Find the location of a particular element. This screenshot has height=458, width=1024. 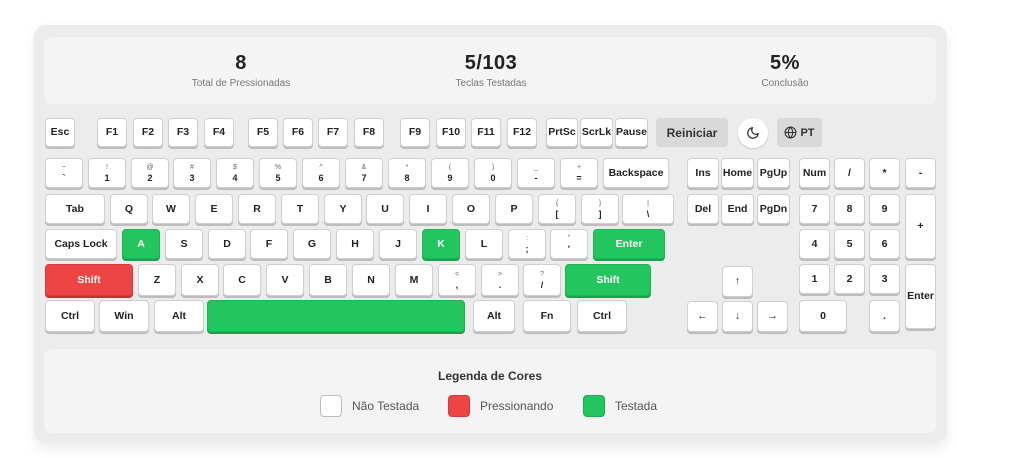

key-insert: Ins is located at coordinates (703, 173).